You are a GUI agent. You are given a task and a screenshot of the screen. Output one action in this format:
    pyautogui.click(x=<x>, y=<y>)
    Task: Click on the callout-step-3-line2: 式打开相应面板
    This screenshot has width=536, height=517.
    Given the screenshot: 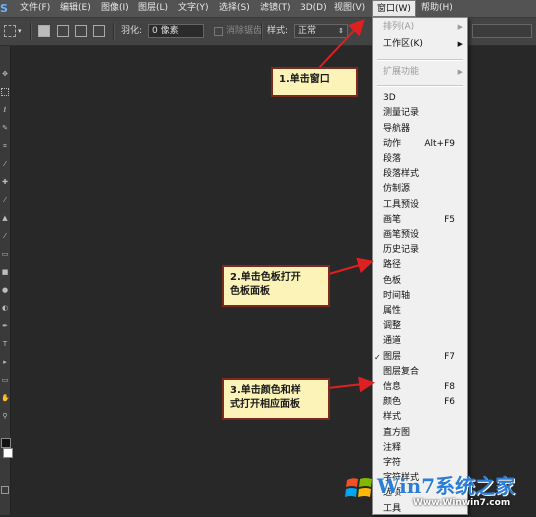 What is the action you would take?
    pyautogui.click(x=265, y=404)
    